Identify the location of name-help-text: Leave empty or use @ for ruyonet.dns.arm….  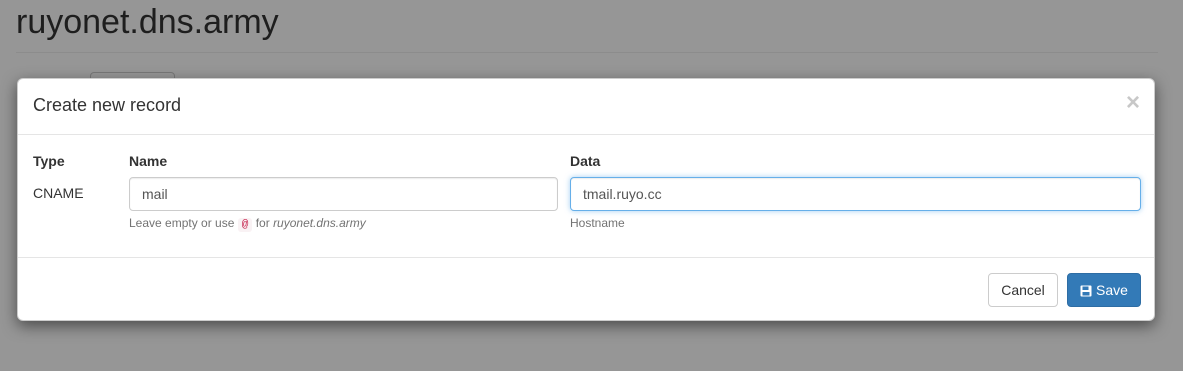
(247, 224).